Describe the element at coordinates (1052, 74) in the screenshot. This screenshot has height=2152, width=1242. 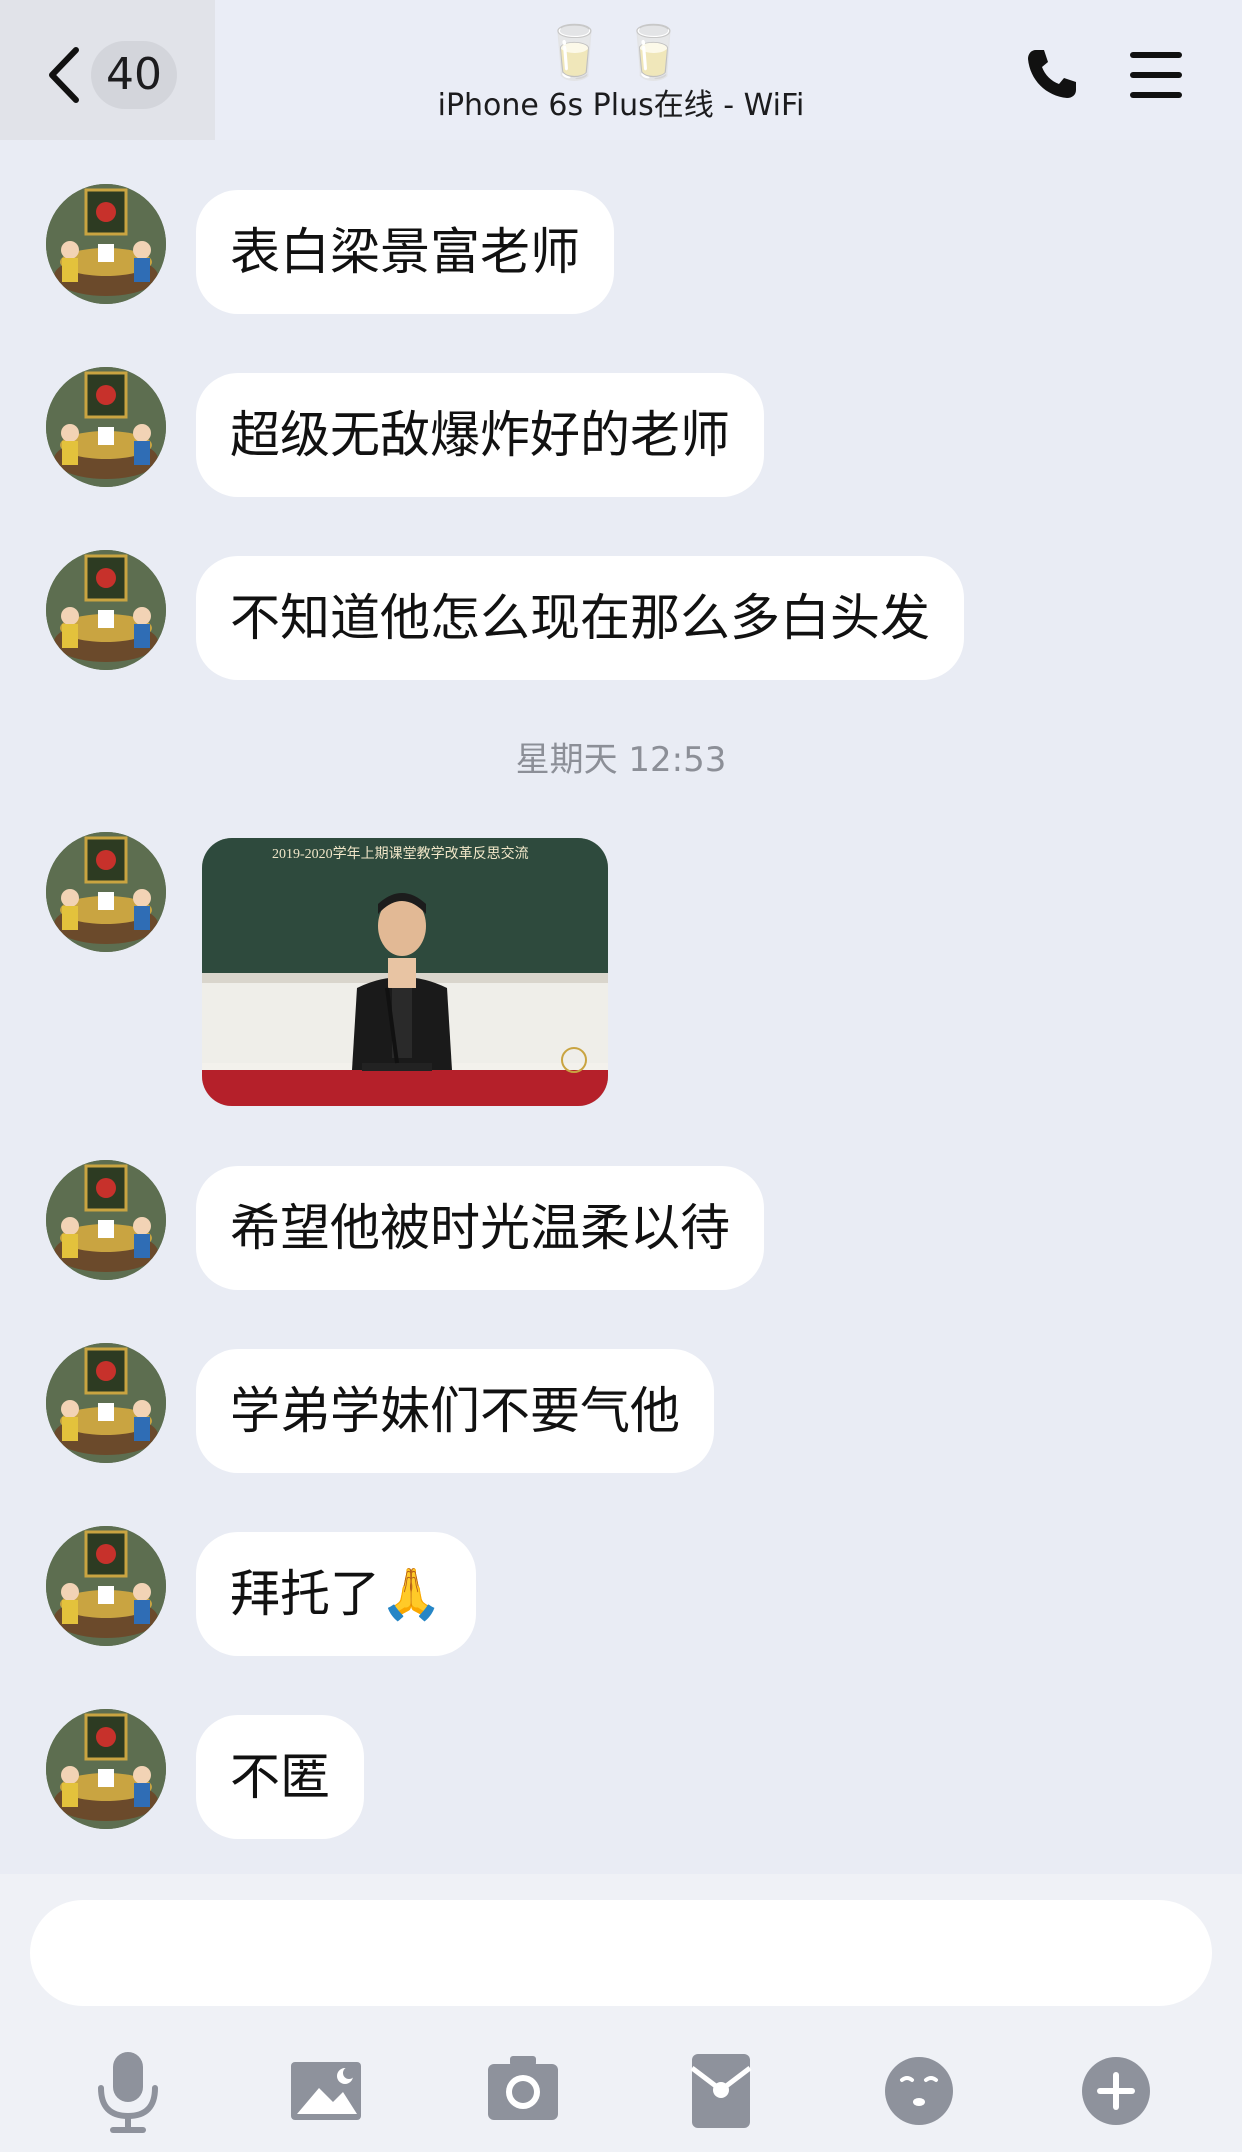
I see `phone-call-icon` at that location.